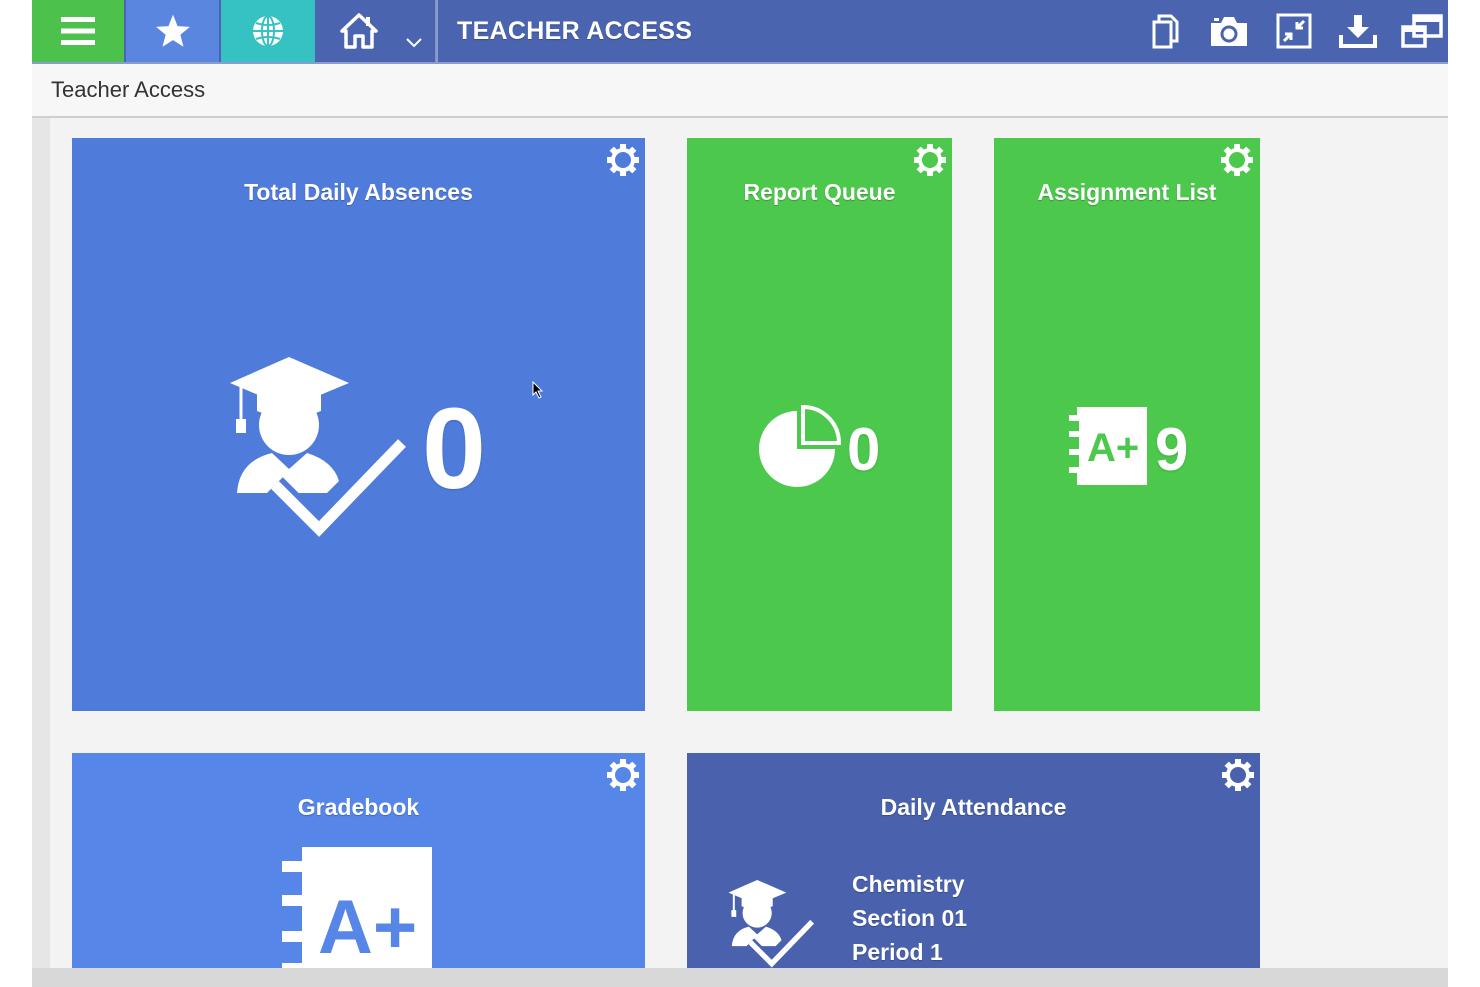  I want to click on menu-button, so click(78, 31).